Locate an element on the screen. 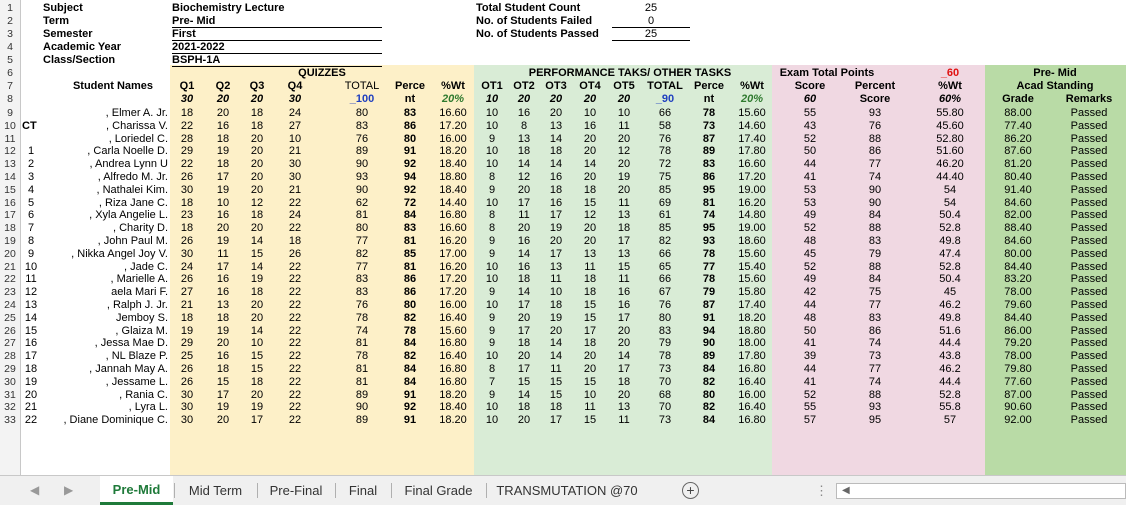  quiz-score: 17 is located at coordinates (223, 267).